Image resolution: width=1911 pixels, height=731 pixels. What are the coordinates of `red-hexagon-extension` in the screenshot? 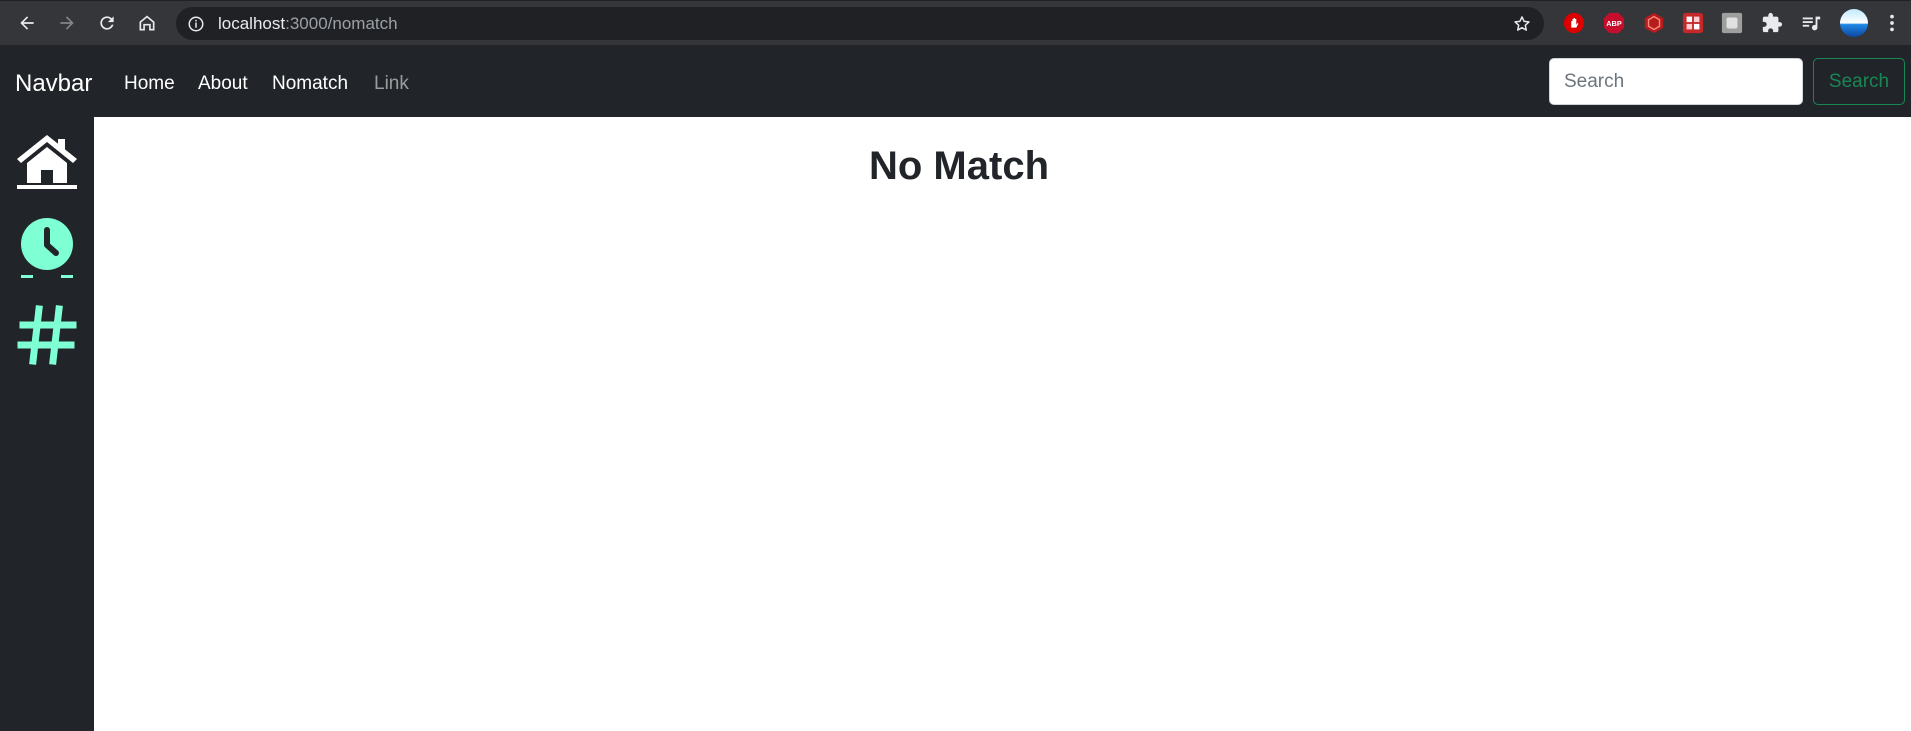 It's located at (1654, 23).